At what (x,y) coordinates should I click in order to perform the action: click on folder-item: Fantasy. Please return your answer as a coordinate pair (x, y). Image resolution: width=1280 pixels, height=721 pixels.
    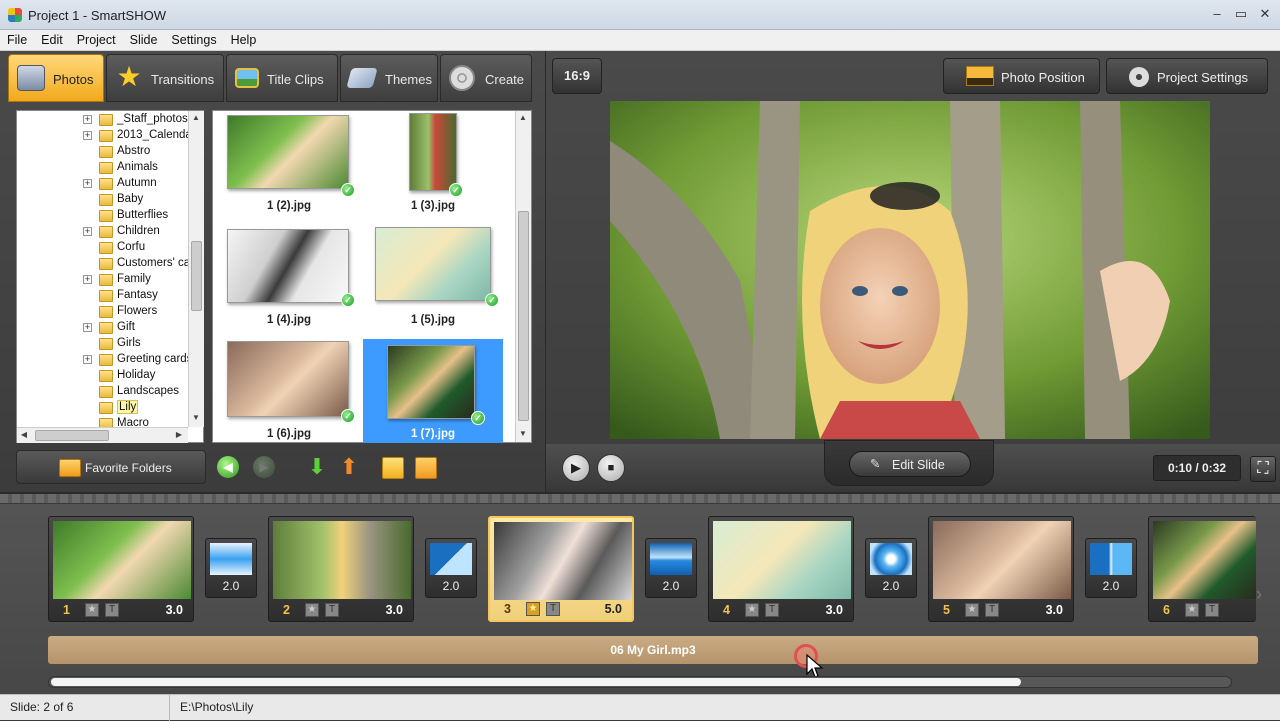
    Looking at the image, I should click on (104, 296).